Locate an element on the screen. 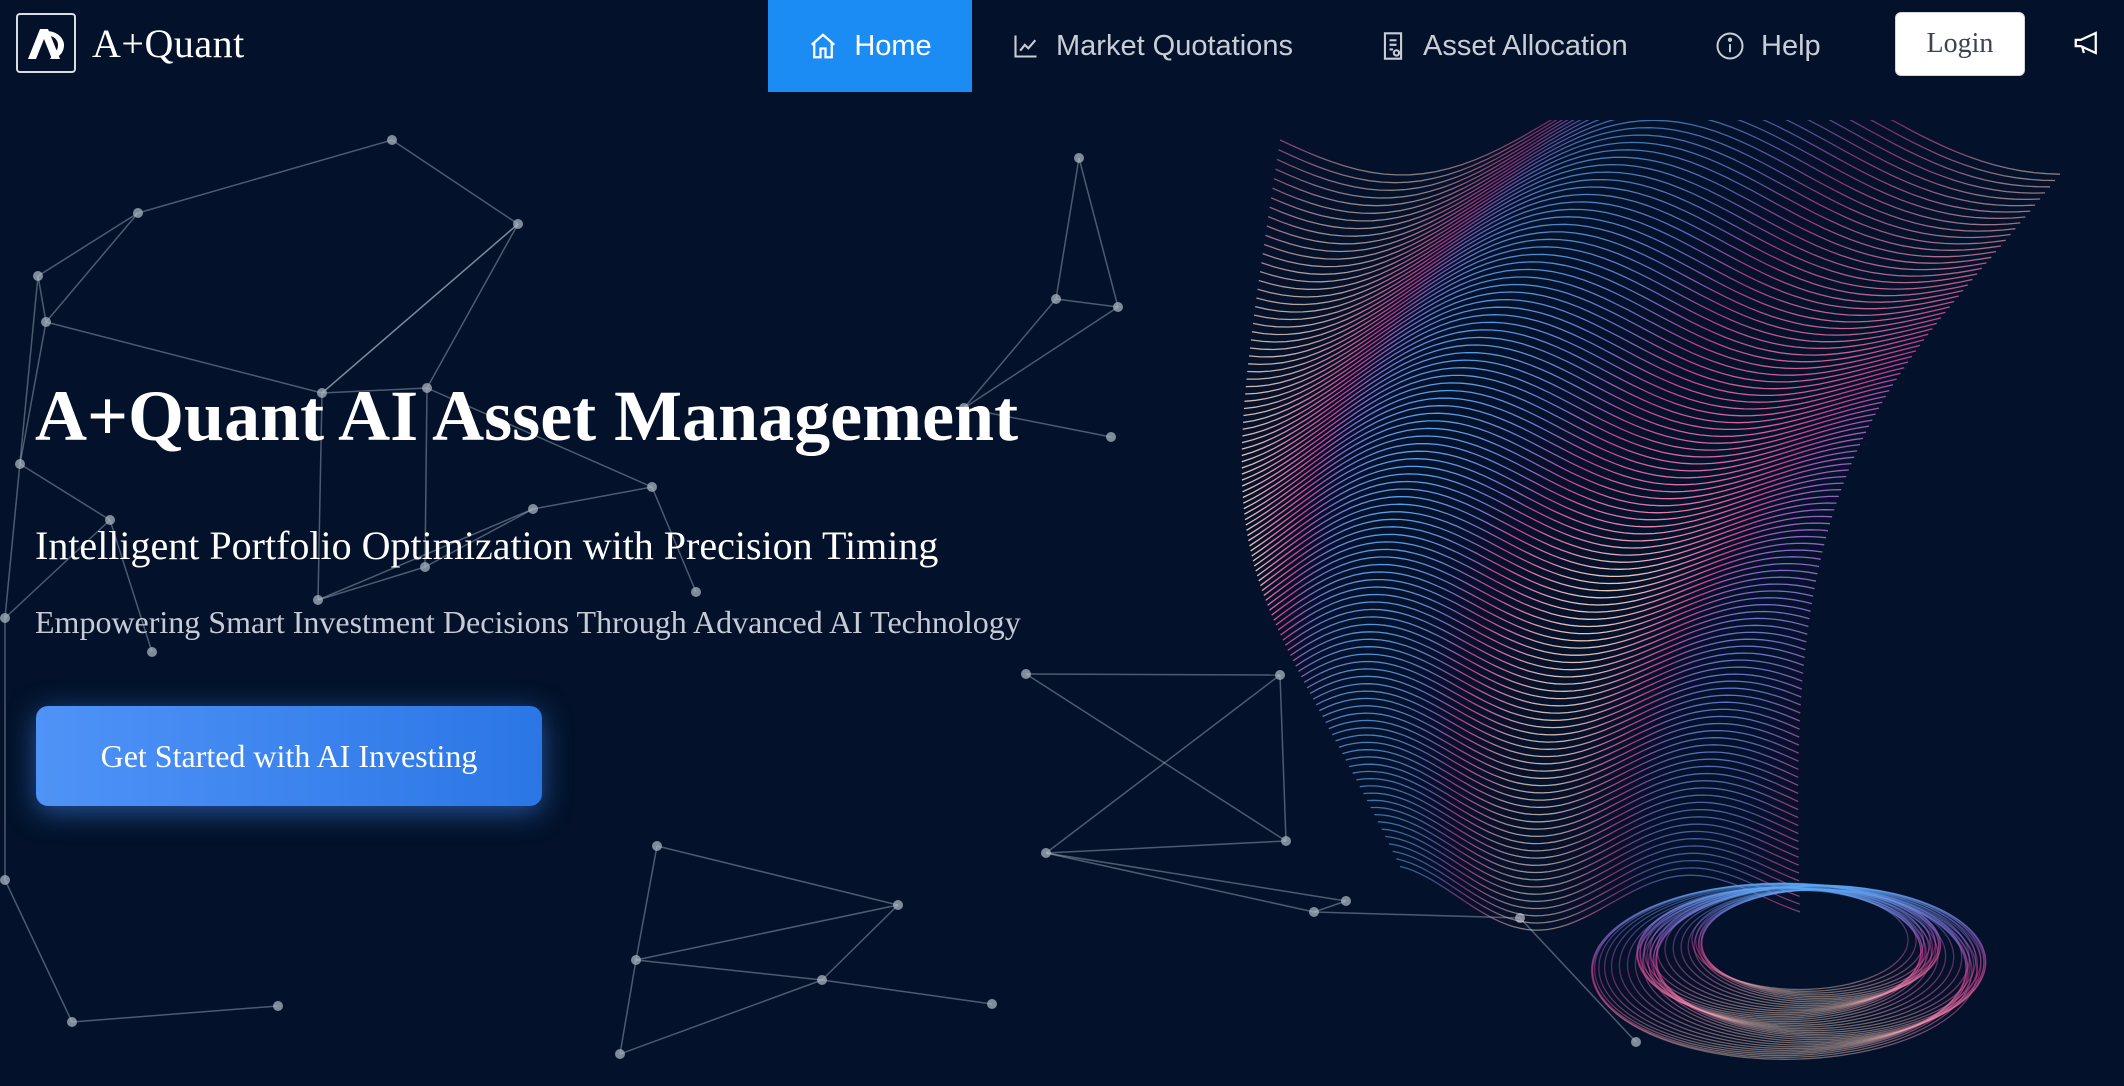 The width and height of the screenshot is (2124, 1086). nav-home: Home is located at coordinates (870, 46).